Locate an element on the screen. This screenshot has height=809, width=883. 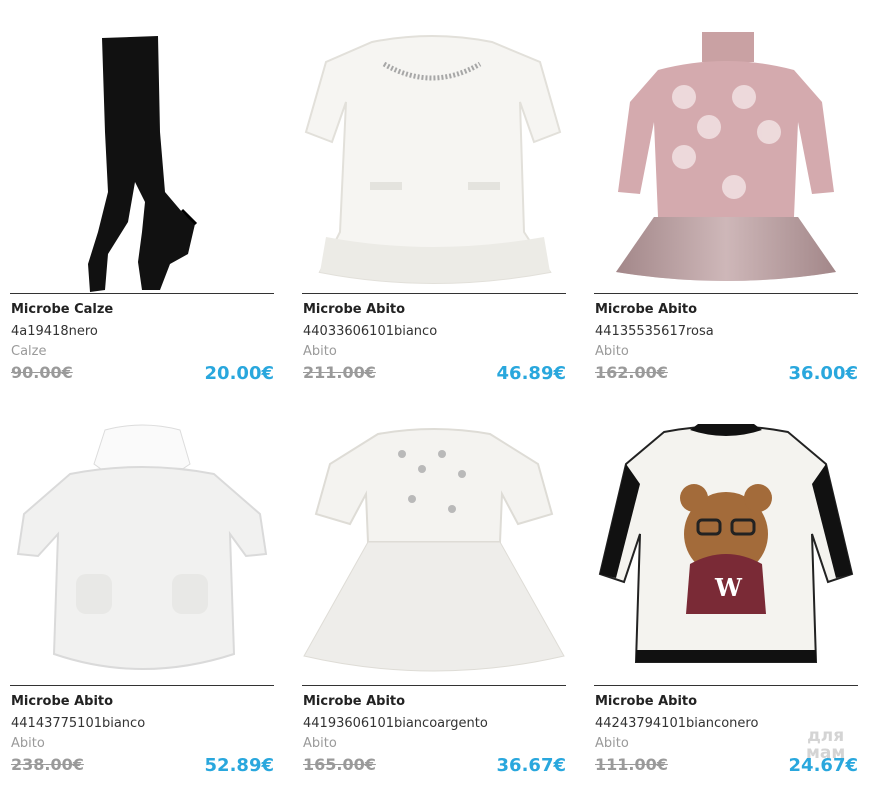
old-price: 238.00€ is located at coordinates (47, 764).